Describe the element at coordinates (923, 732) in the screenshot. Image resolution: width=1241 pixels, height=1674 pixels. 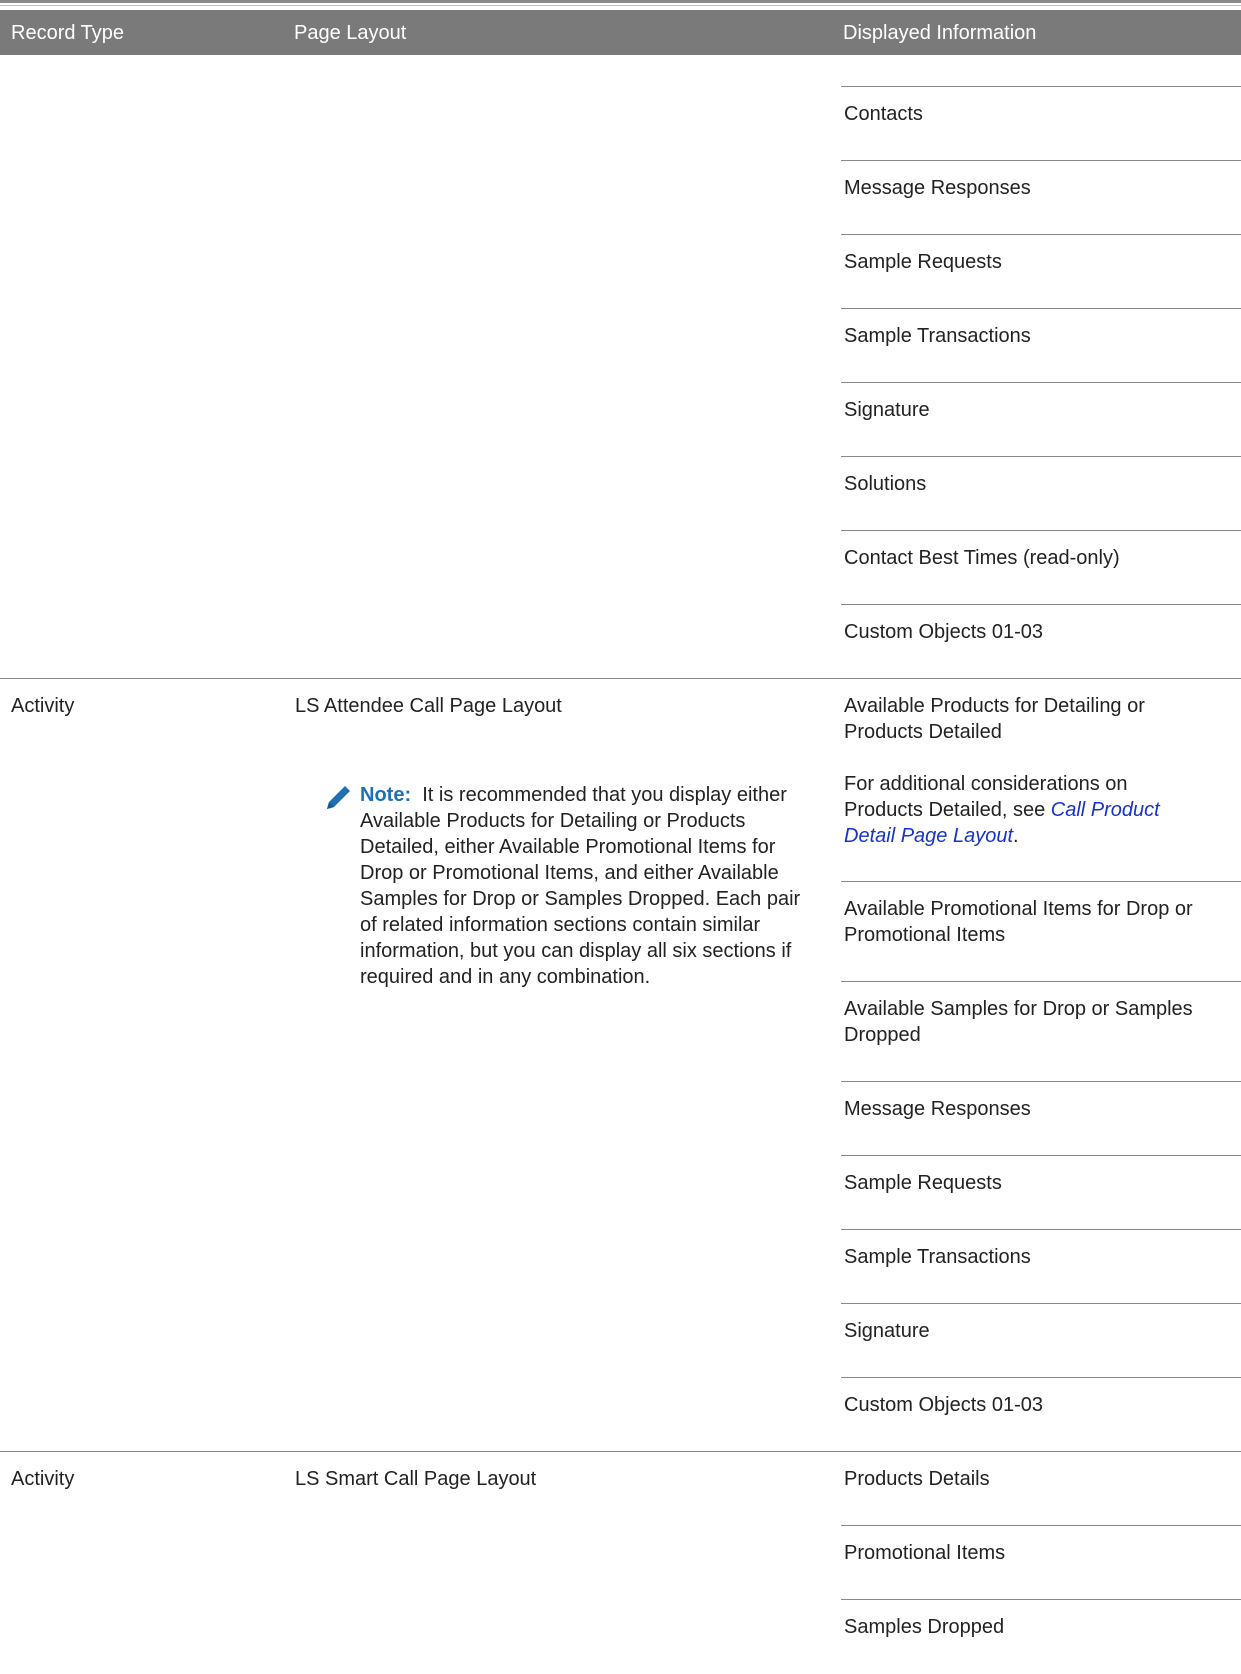
I see `list-item-line: Products Detailed` at that location.